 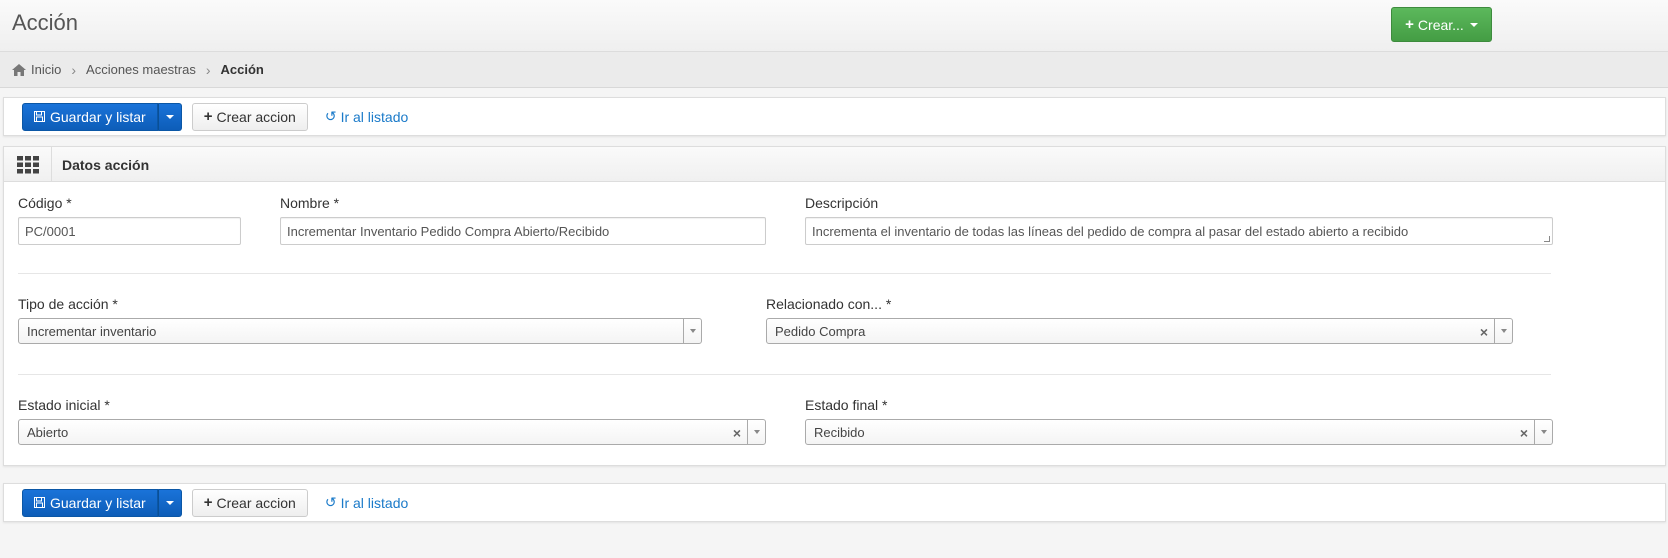 What do you see at coordinates (48, 432) in the screenshot?
I see `estado-inicial-value: Abierto` at bounding box center [48, 432].